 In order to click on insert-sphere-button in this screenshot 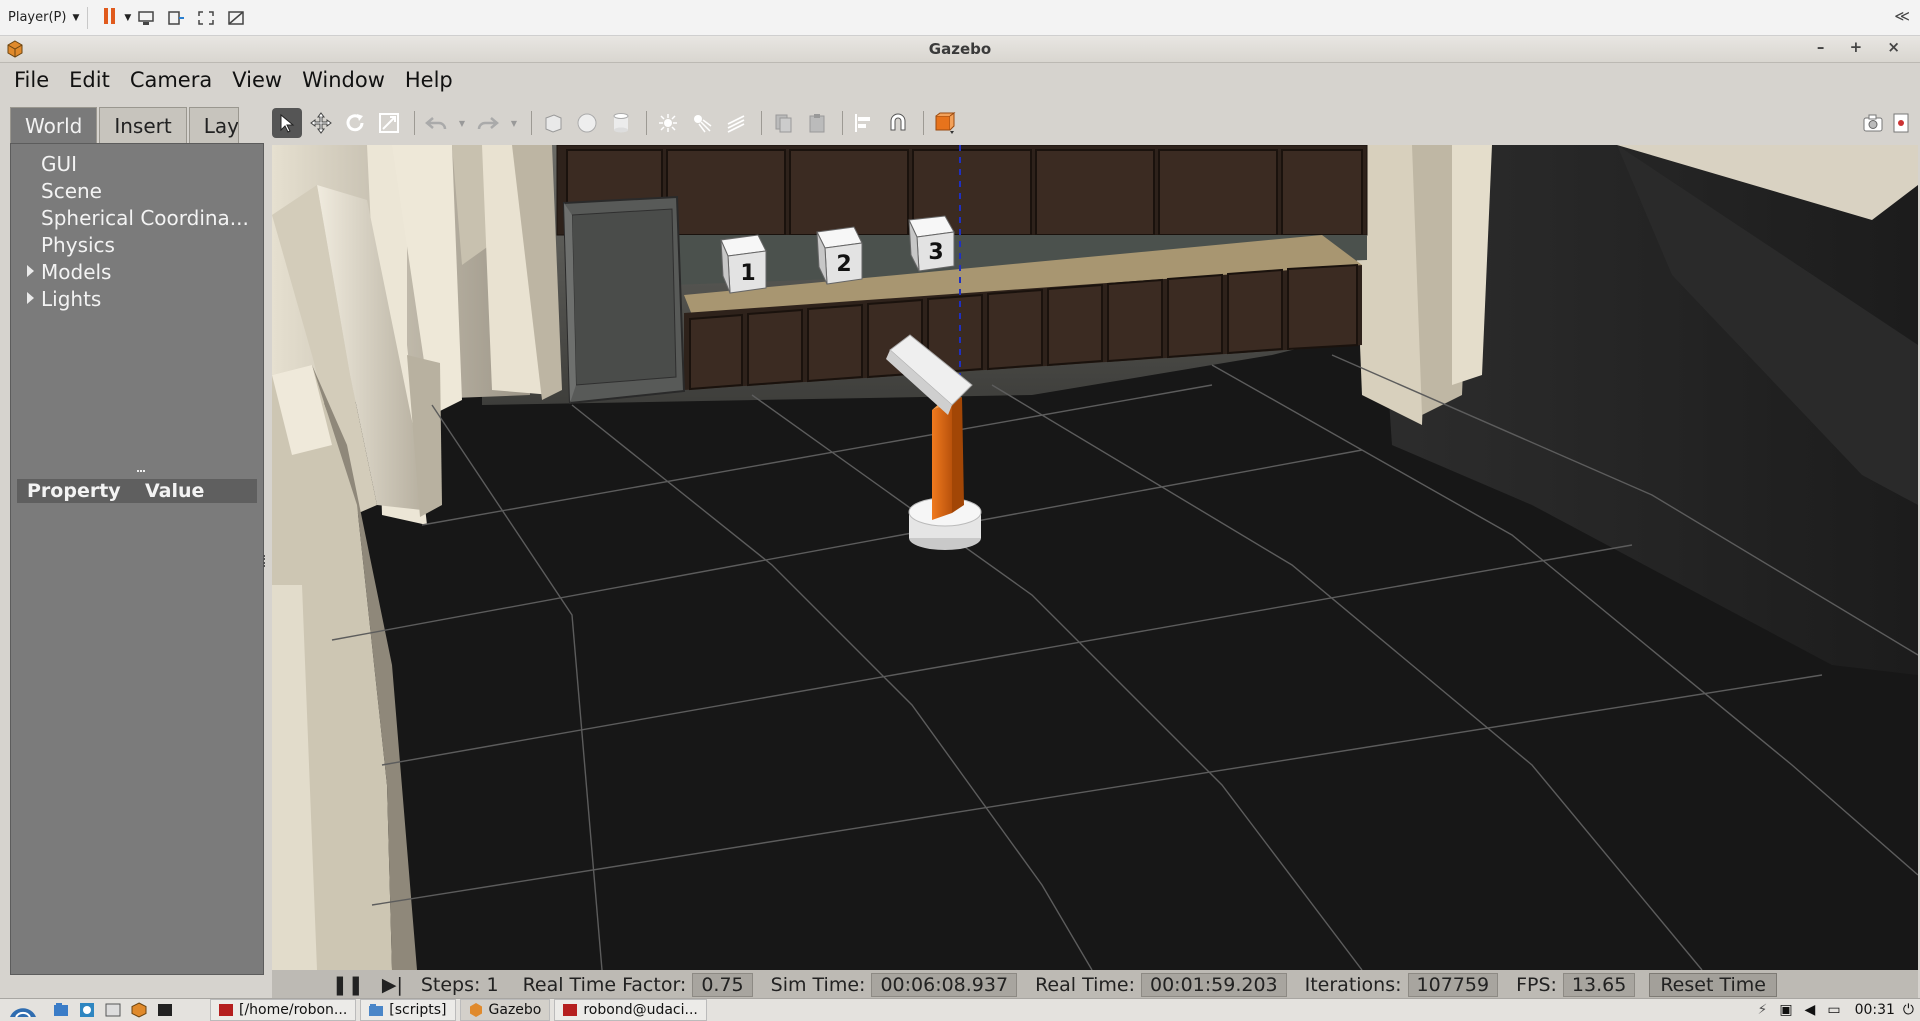, I will do `click(587, 123)`.